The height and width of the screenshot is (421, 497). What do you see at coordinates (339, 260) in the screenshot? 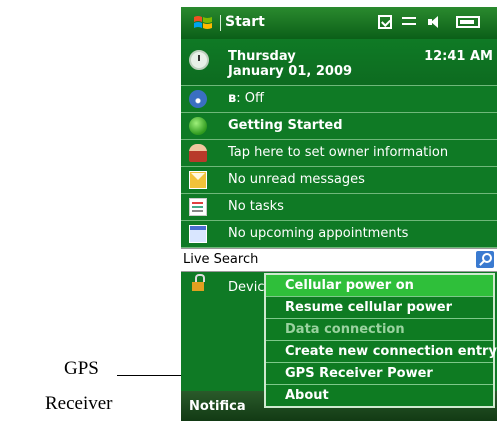
I see `live-search-bar: Live Search` at bounding box center [339, 260].